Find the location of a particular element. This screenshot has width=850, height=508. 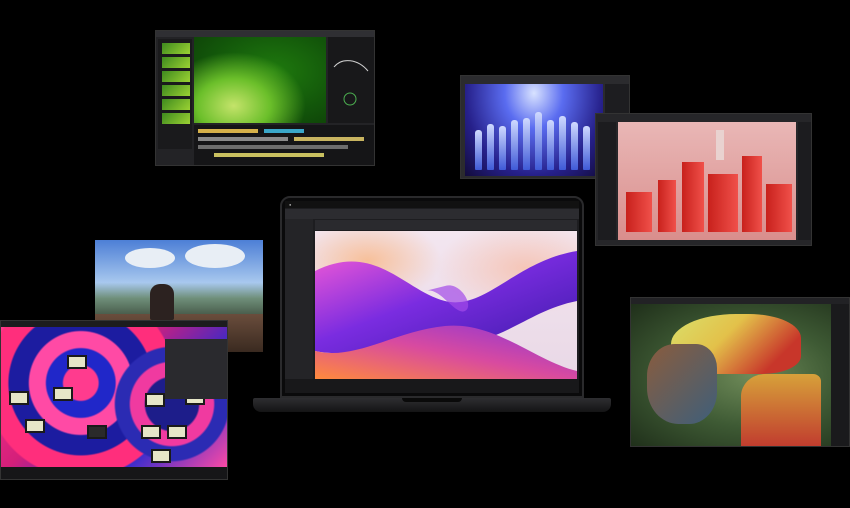

motion-timeline is located at coordinates (114, 473).